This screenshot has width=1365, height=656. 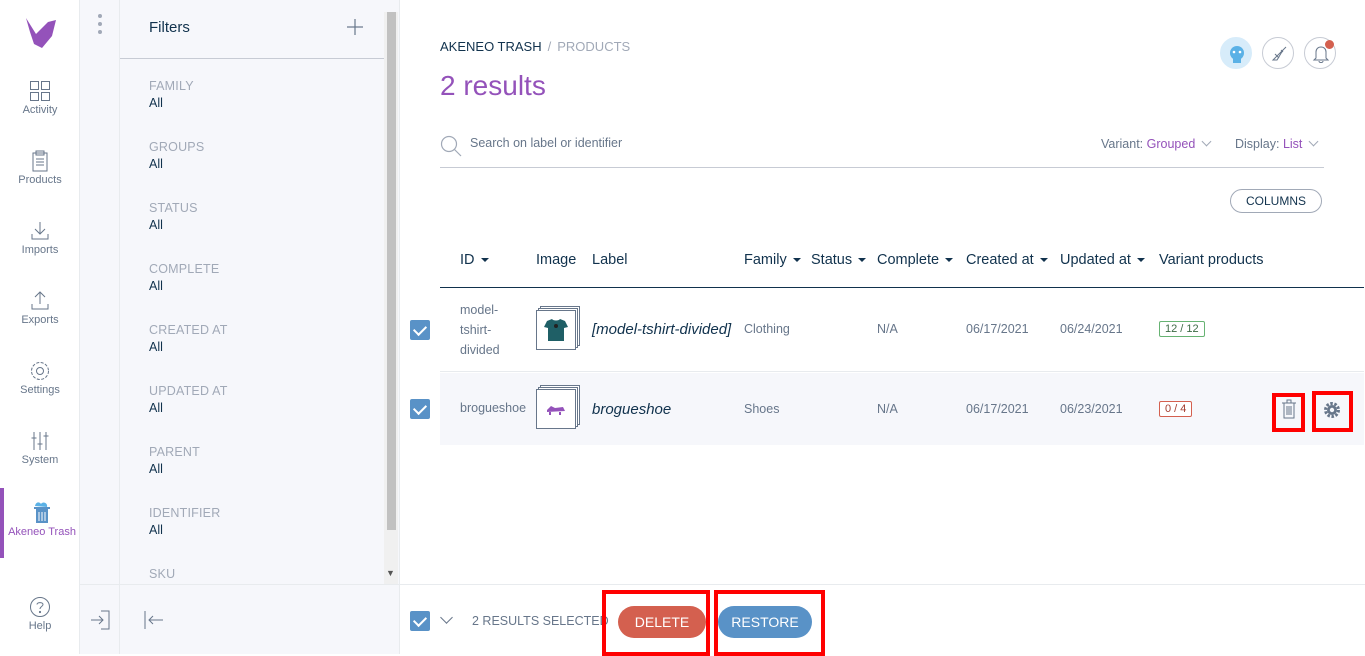 I want to click on filter-updated-at: UPDATED AT All, so click(x=259, y=399).